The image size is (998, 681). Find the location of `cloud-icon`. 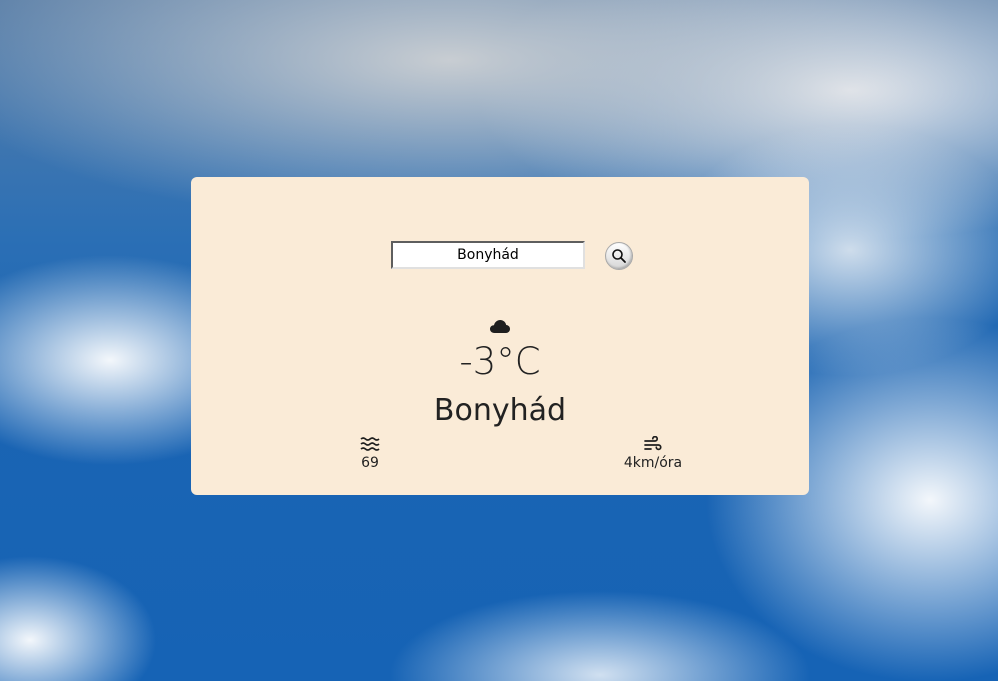

cloud-icon is located at coordinates (500, 326).